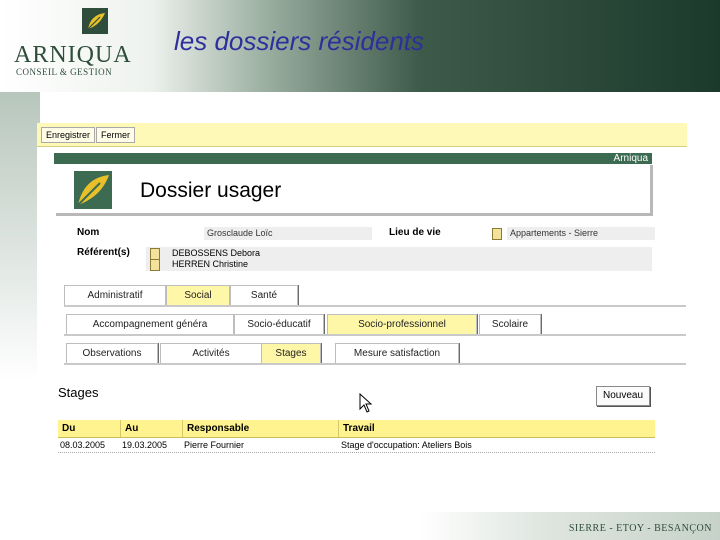 Image resolution: width=720 pixels, height=540 pixels. I want to click on tab-accompagnement: Accompagnement généra, so click(150, 324).